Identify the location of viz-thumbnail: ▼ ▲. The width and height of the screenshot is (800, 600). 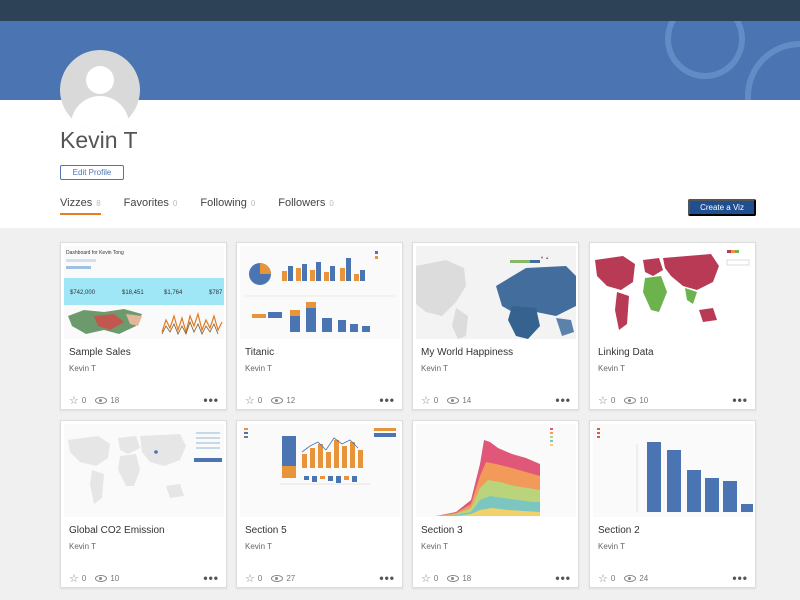
(496, 292).